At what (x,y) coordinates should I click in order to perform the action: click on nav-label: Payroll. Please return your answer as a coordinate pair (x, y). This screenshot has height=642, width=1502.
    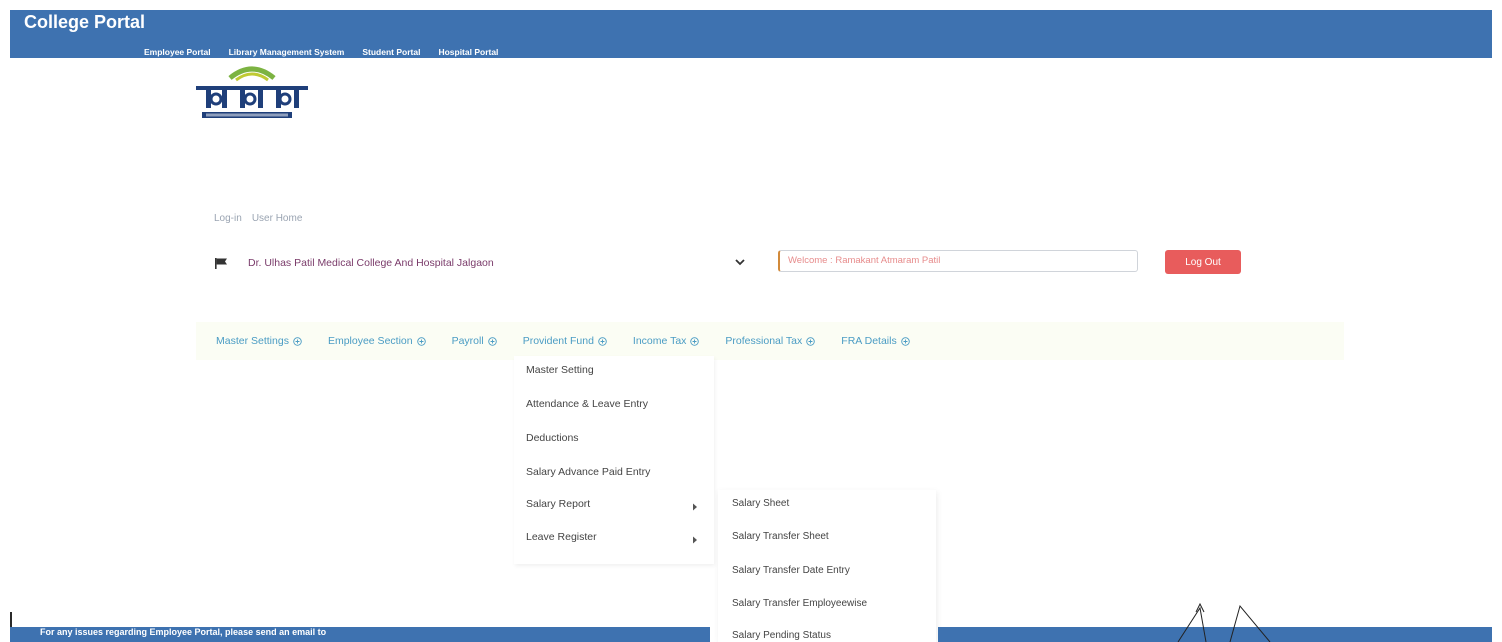
    Looking at the image, I should click on (467, 341).